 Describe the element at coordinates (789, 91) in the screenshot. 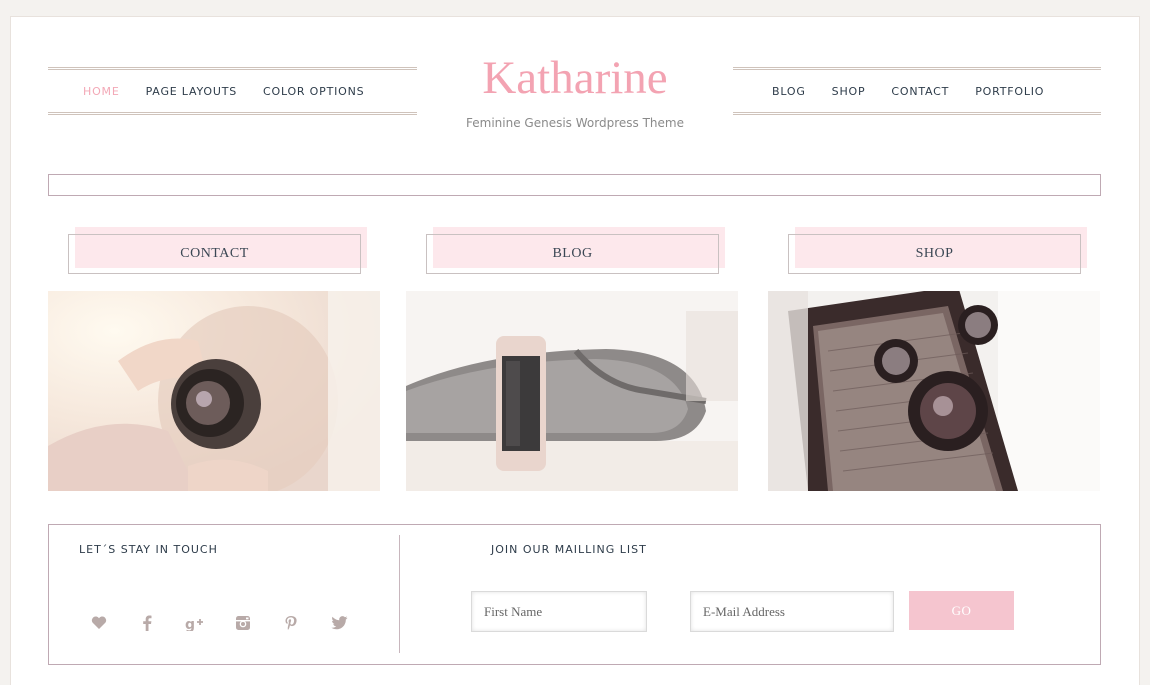

I see `nav-blog: BLOG` at that location.